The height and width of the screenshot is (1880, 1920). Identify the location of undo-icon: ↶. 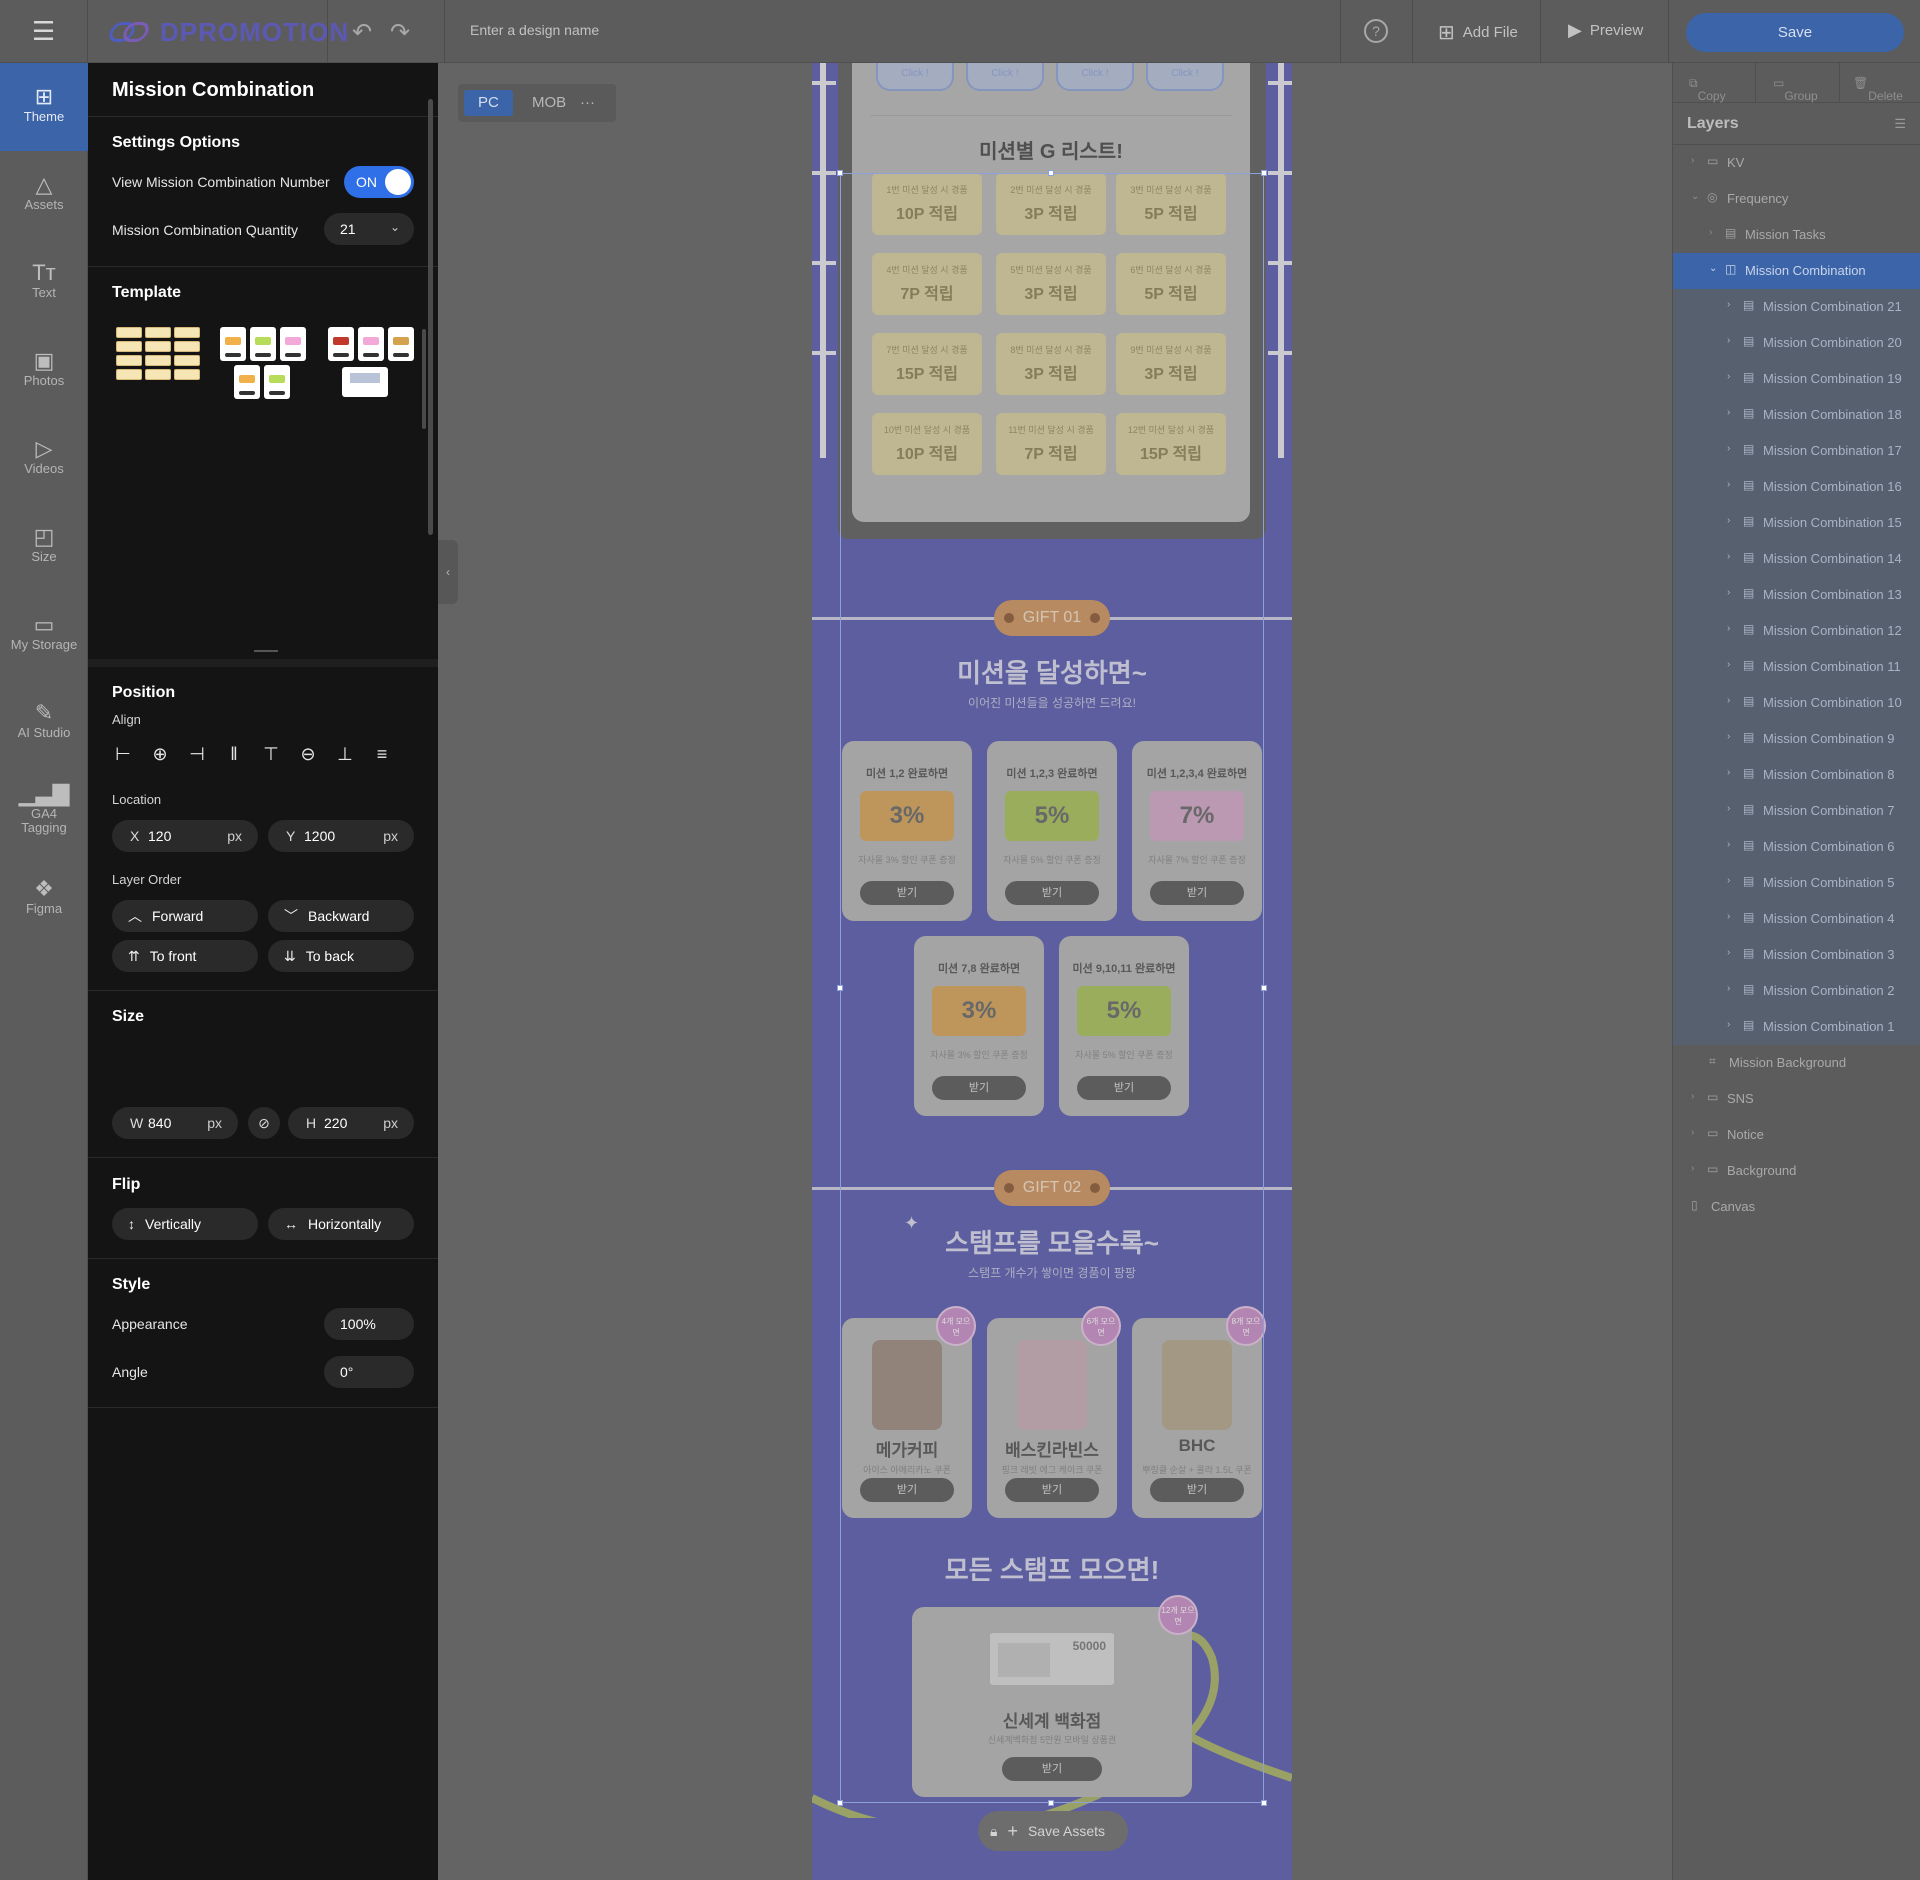
(362, 32).